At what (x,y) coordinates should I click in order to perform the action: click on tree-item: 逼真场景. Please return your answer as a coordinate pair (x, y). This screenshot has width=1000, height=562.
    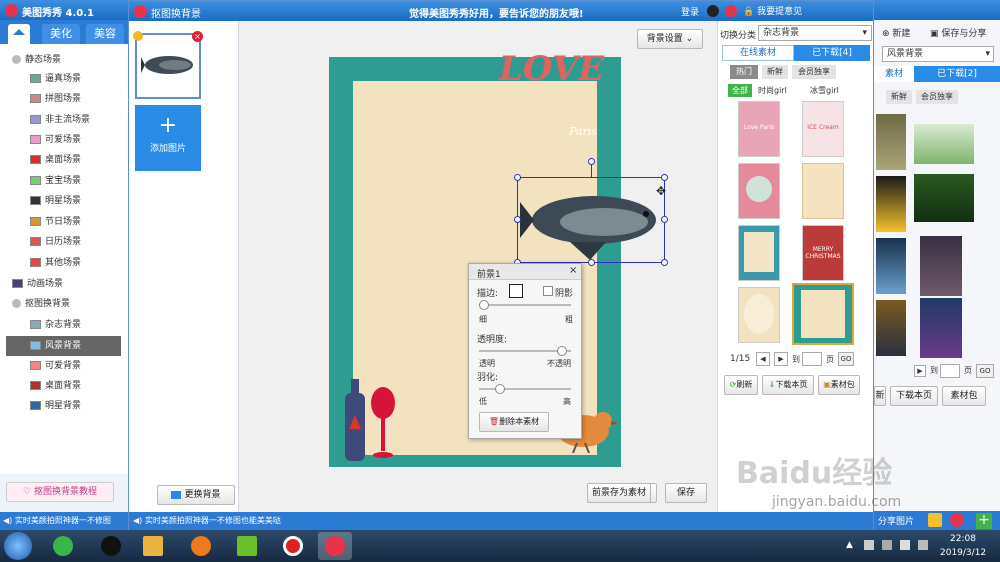
    Looking at the image, I should click on (55, 79).